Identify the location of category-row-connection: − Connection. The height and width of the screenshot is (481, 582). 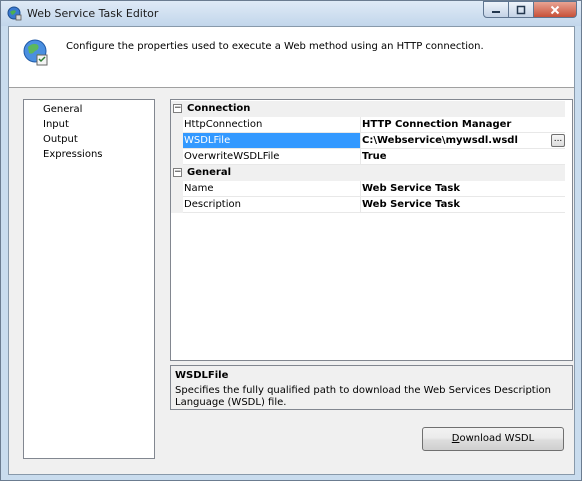
(368, 109).